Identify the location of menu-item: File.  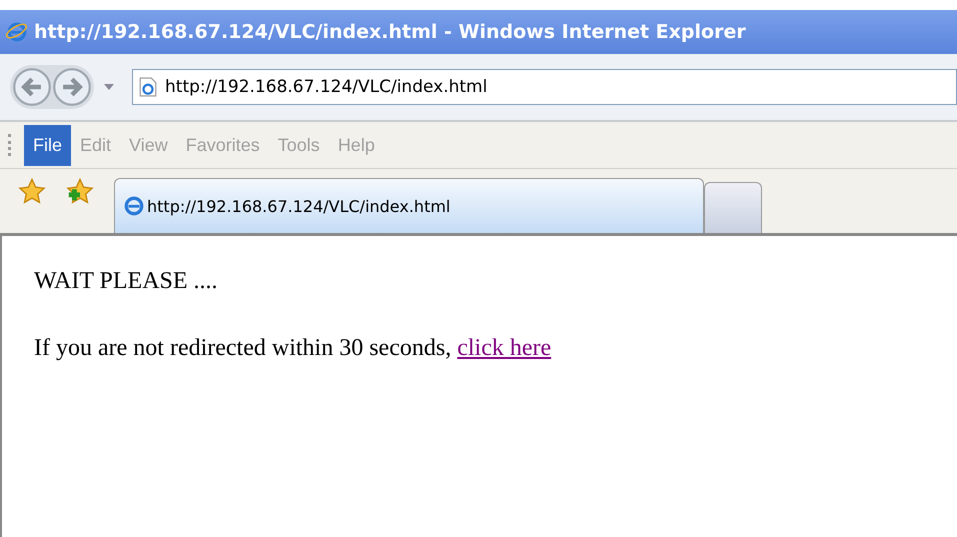
(48, 145).